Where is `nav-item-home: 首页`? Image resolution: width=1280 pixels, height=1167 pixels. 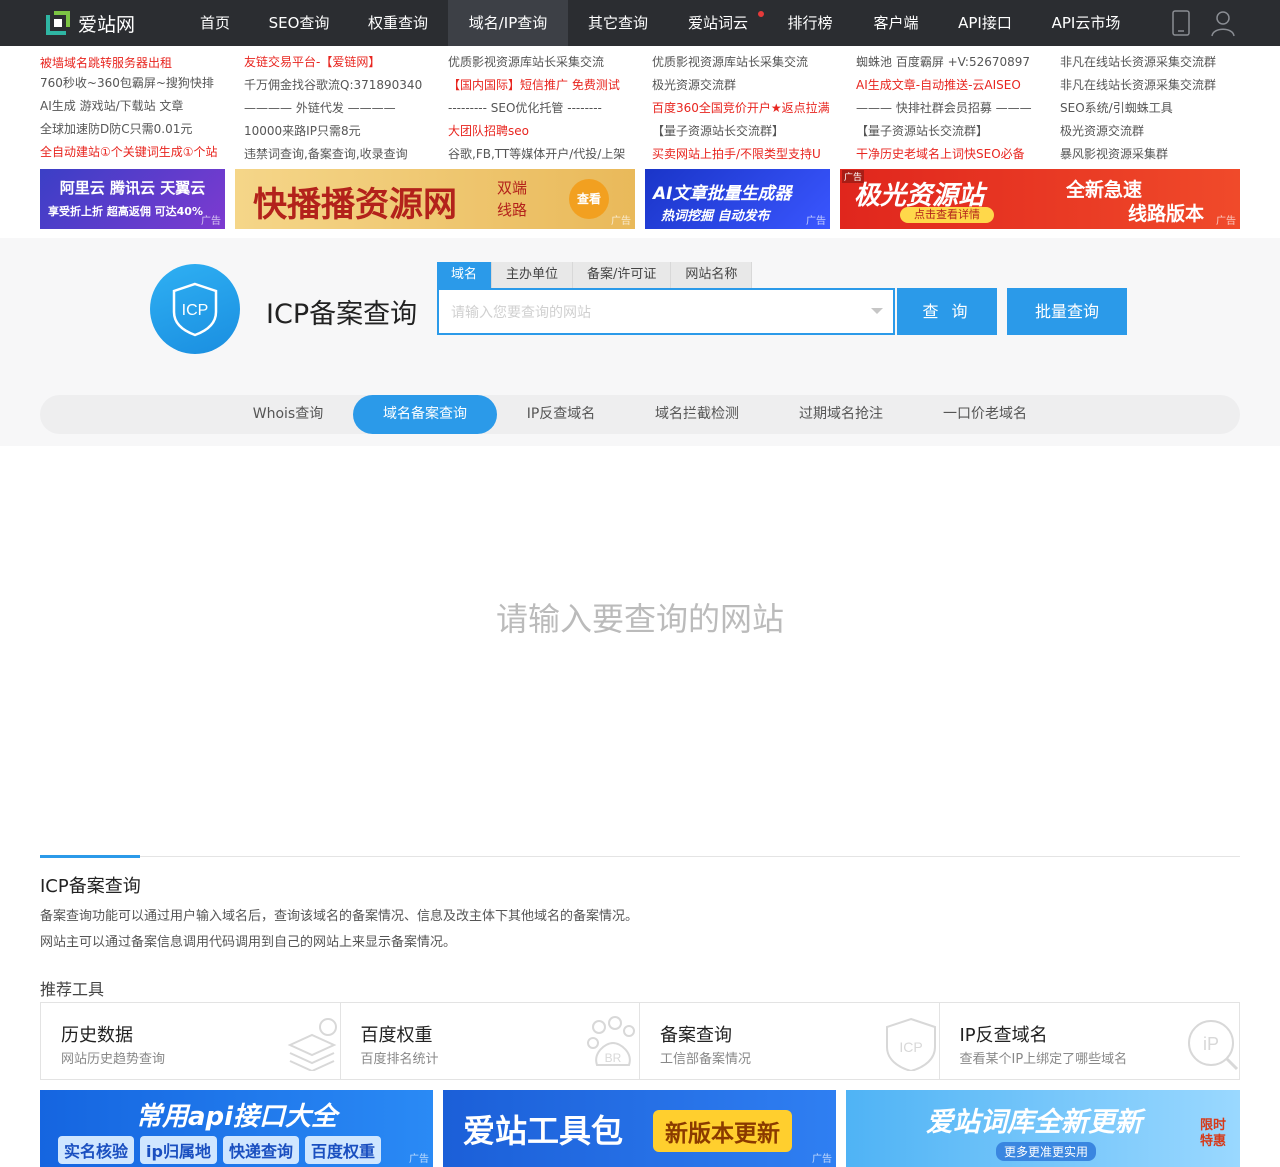 nav-item-home: 首页 is located at coordinates (215, 23).